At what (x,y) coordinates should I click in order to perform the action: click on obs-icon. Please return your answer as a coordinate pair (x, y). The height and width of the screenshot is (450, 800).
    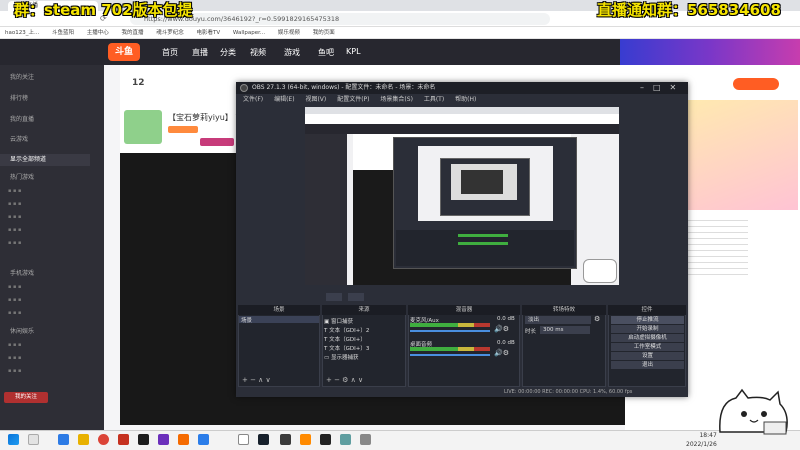
    Looking at the image, I should click on (285, 439).